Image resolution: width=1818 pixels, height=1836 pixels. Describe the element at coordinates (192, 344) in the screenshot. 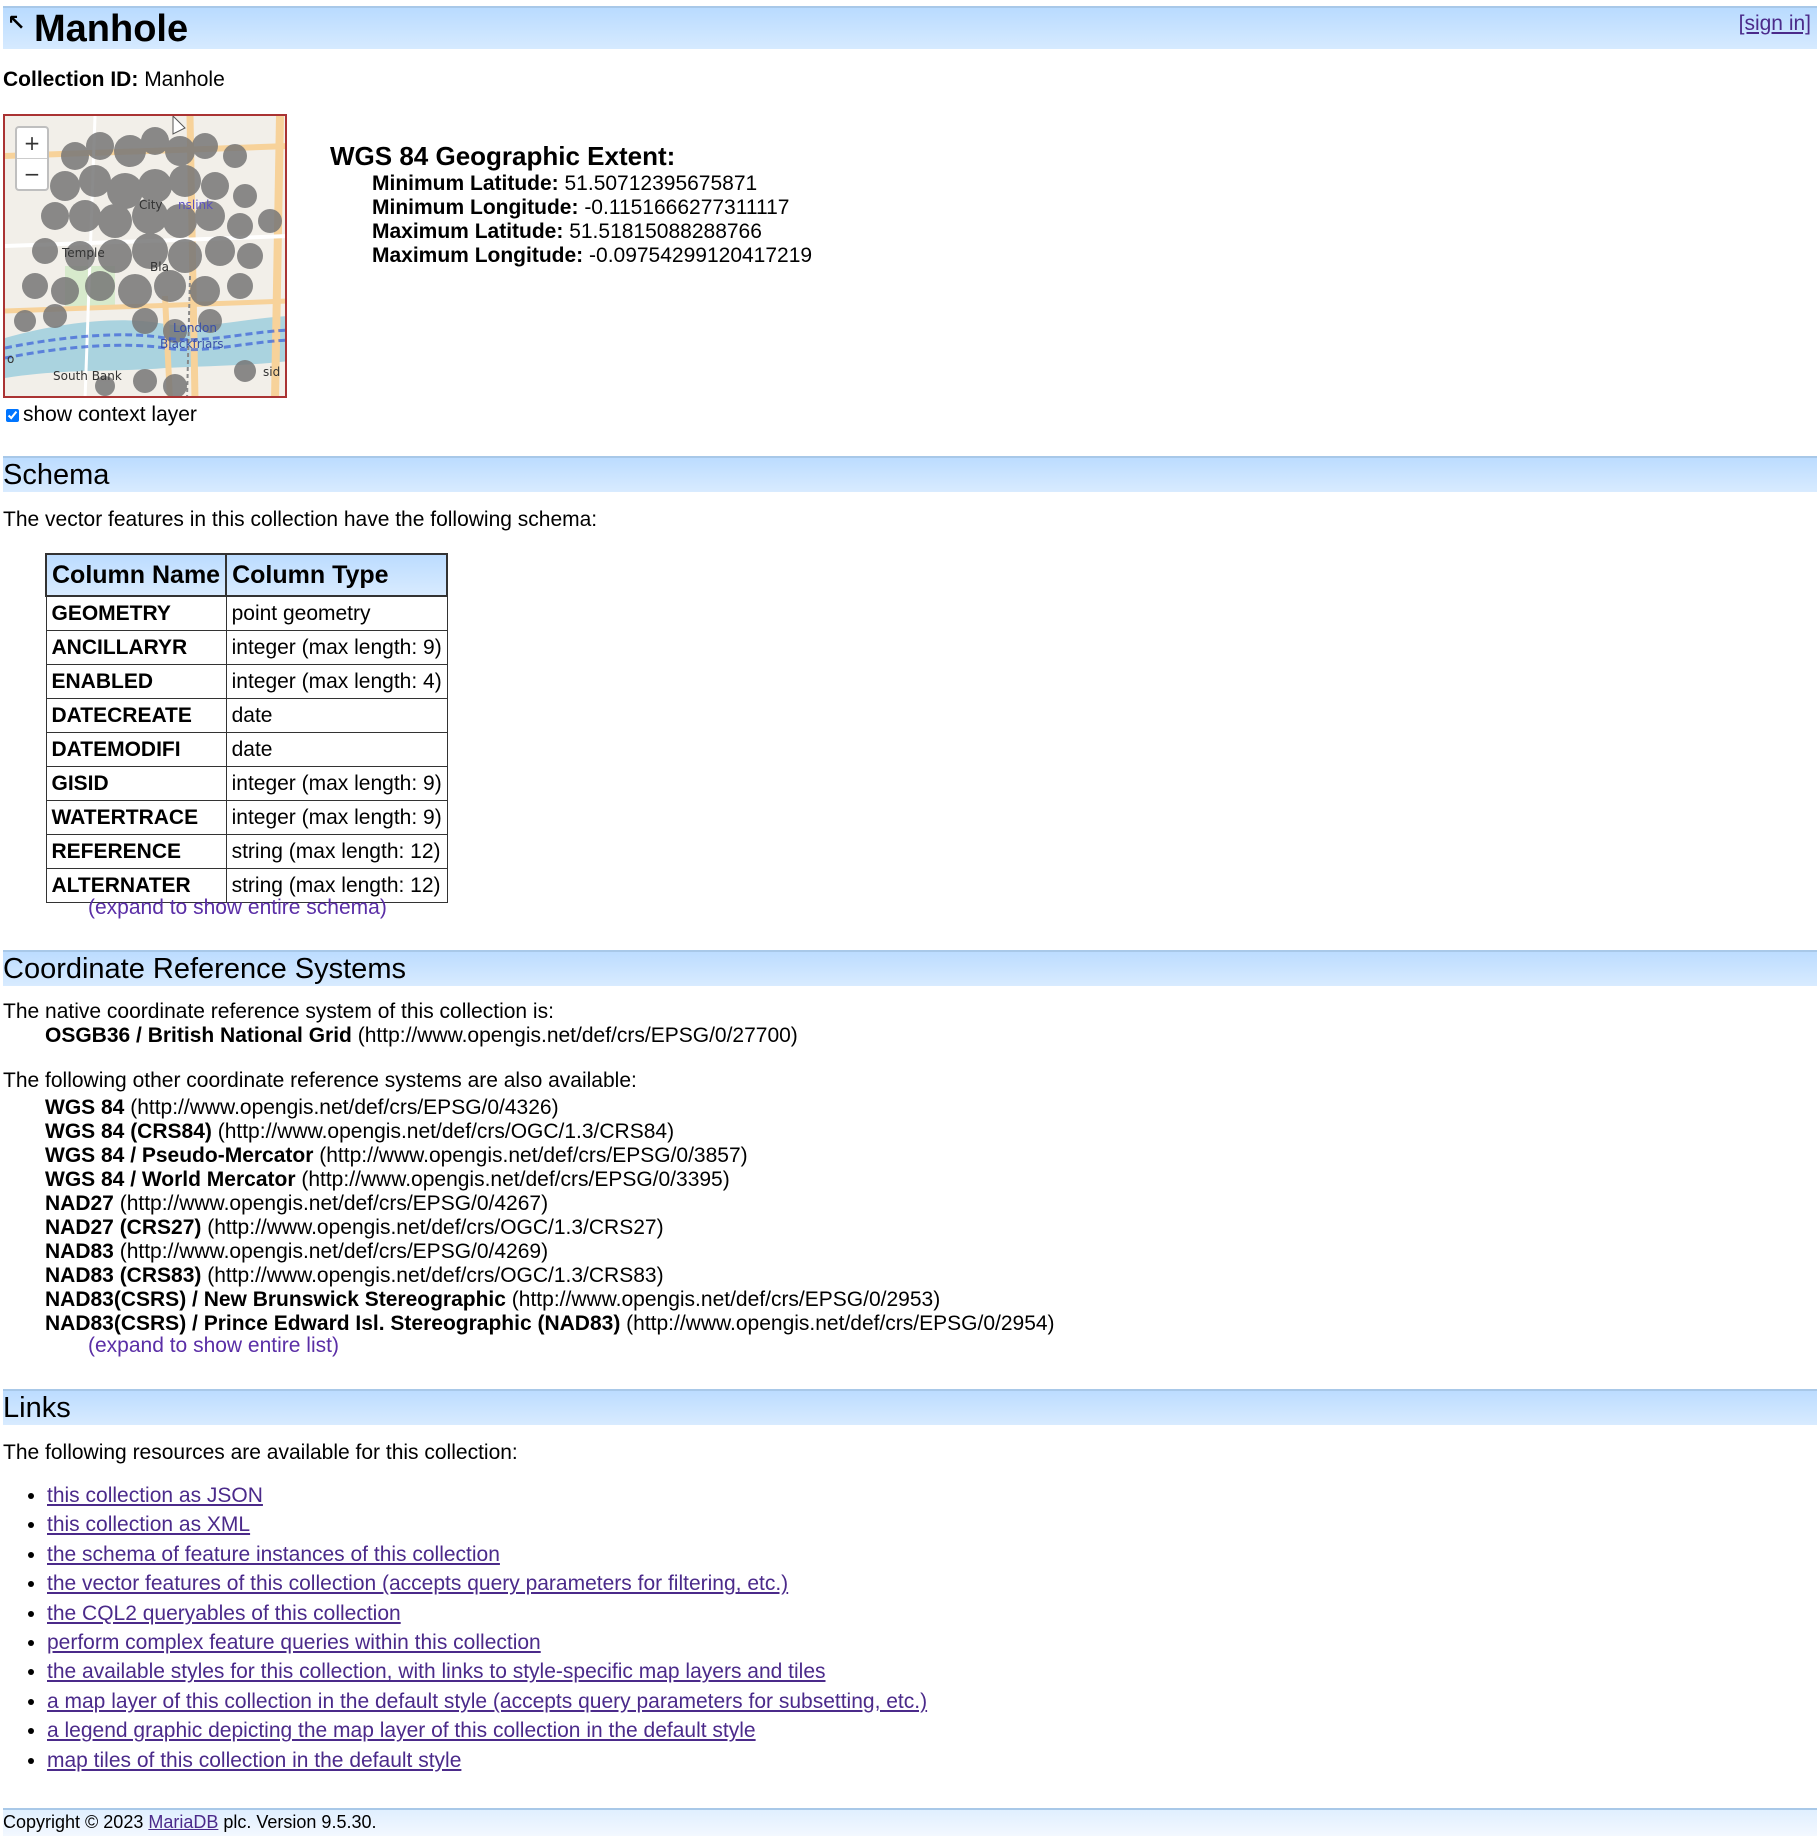

I see `map-label: Blackfriars` at that location.